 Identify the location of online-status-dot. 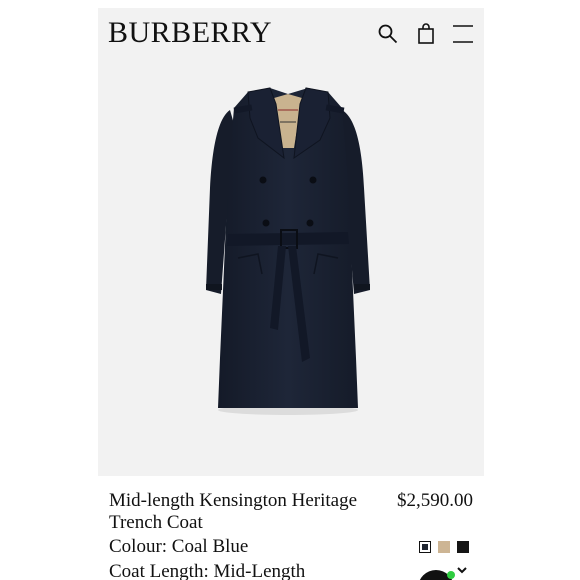
(451, 575).